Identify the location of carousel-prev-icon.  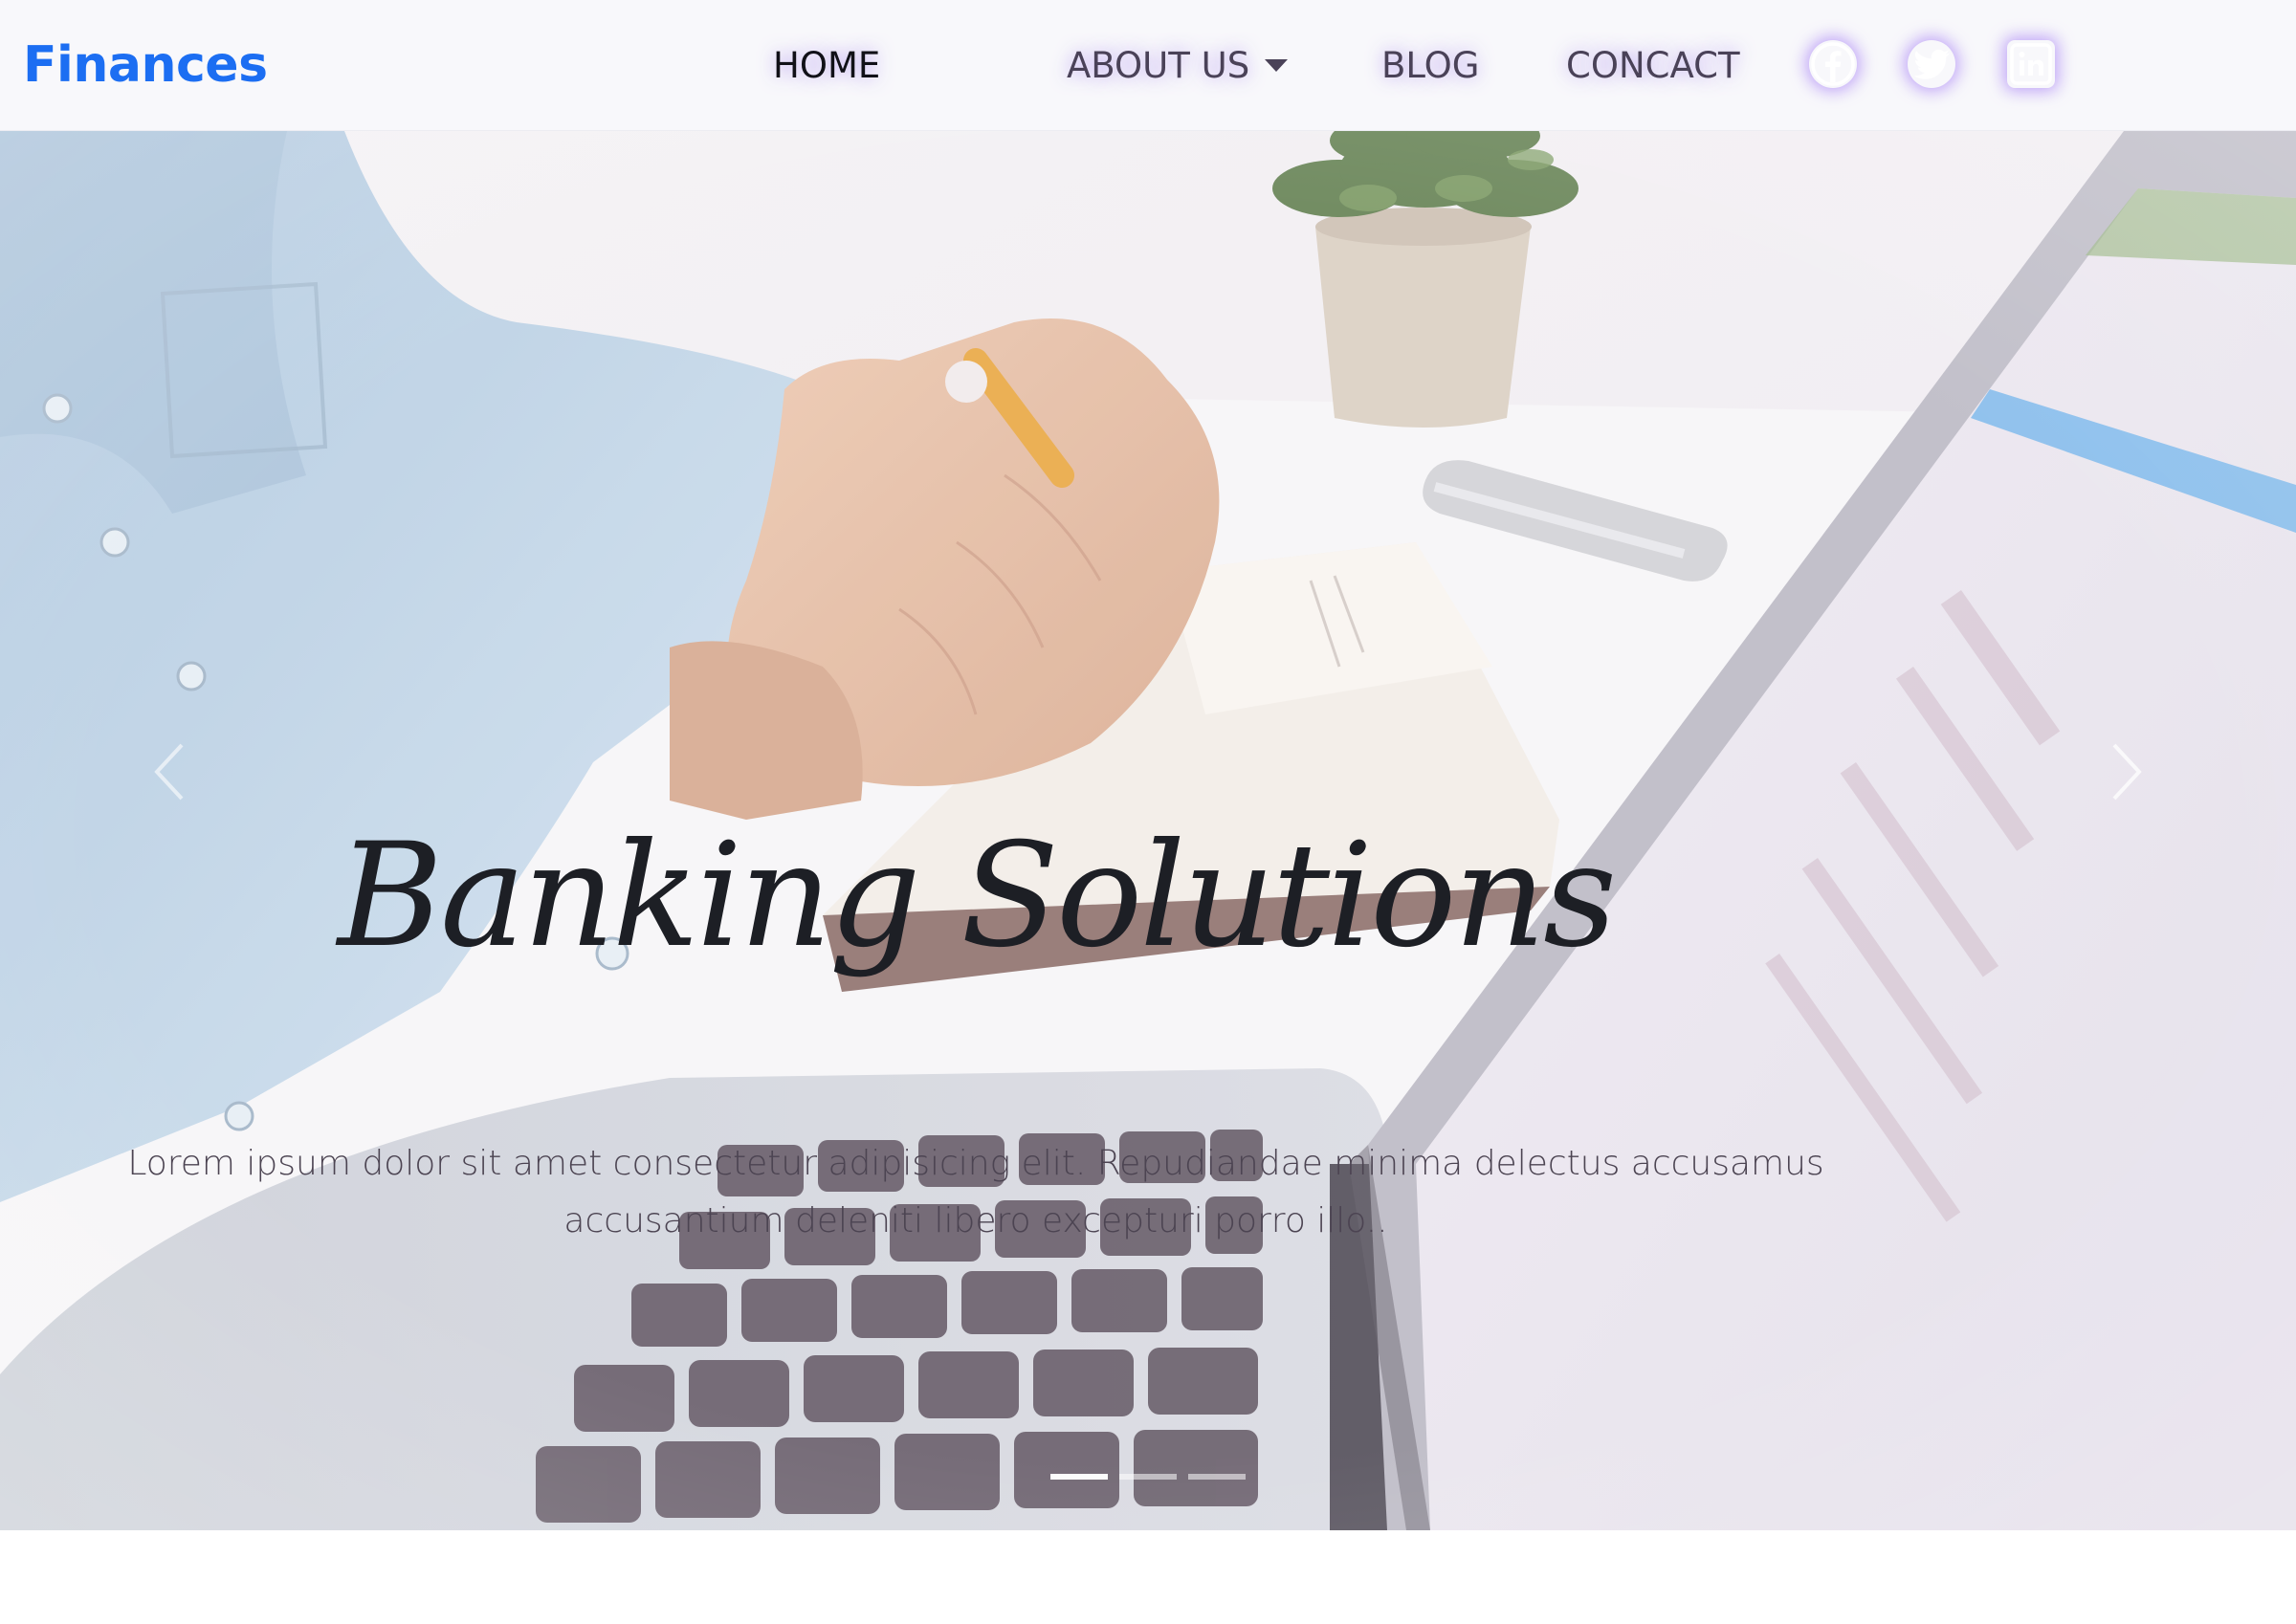
(172, 772).